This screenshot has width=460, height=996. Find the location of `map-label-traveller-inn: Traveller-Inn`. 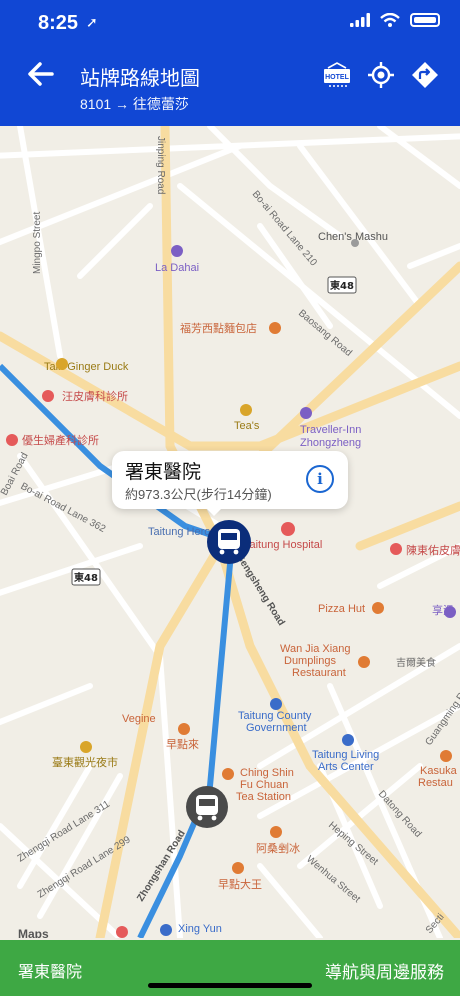

map-label-traveller-inn: Traveller-Inn is located at coordinates (330, 430).